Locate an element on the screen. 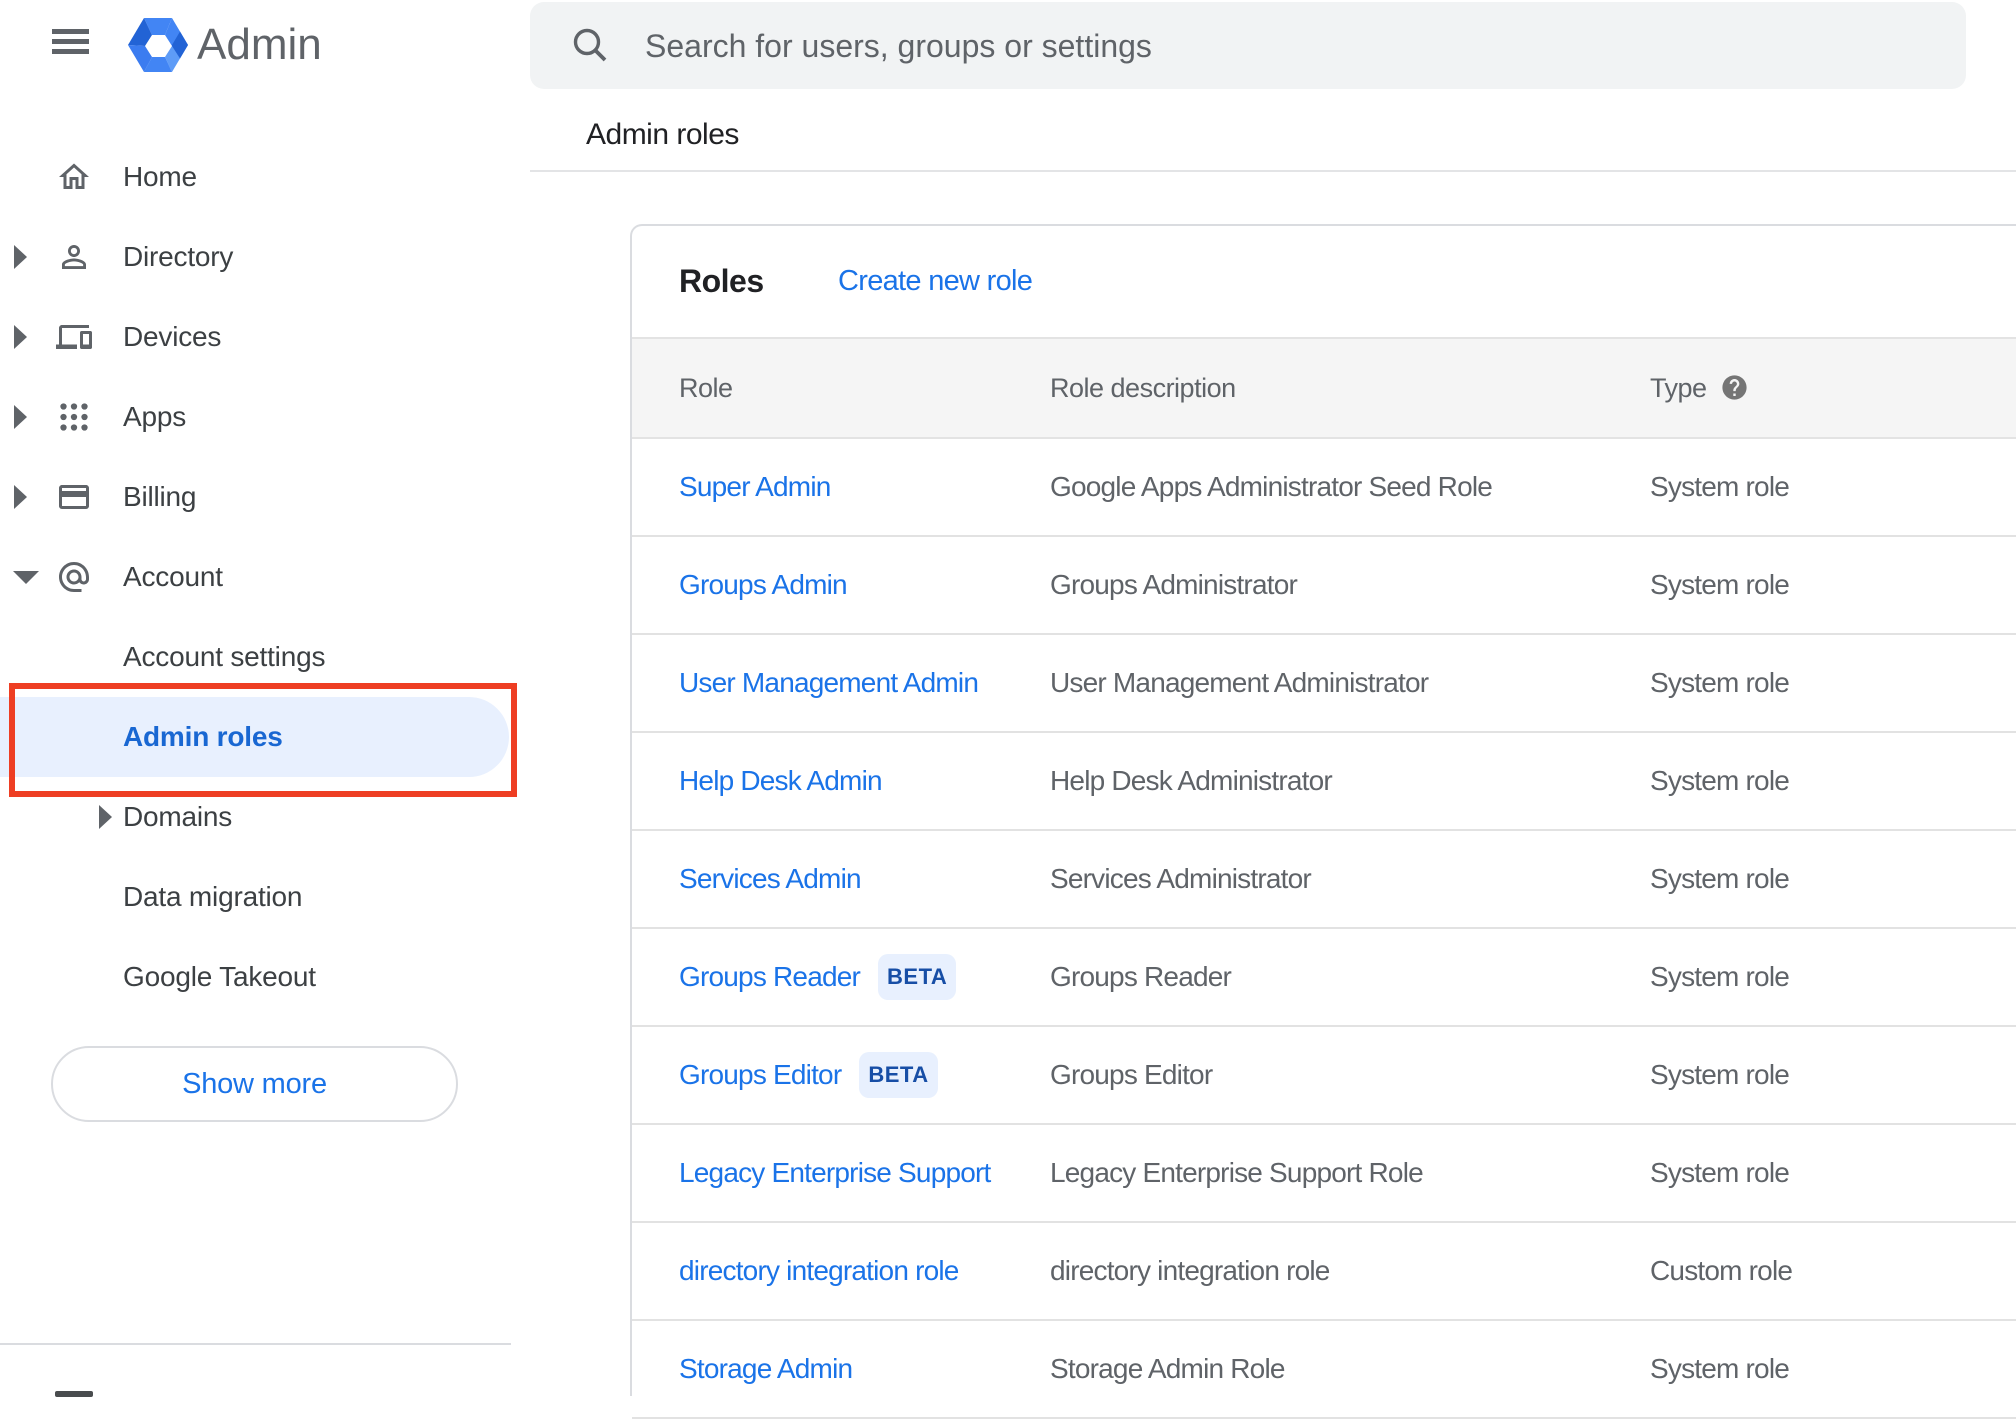 The width and height of the screenshot is (2016, 1419). column-header-description: Role description is located at coordinates (1143, 388).